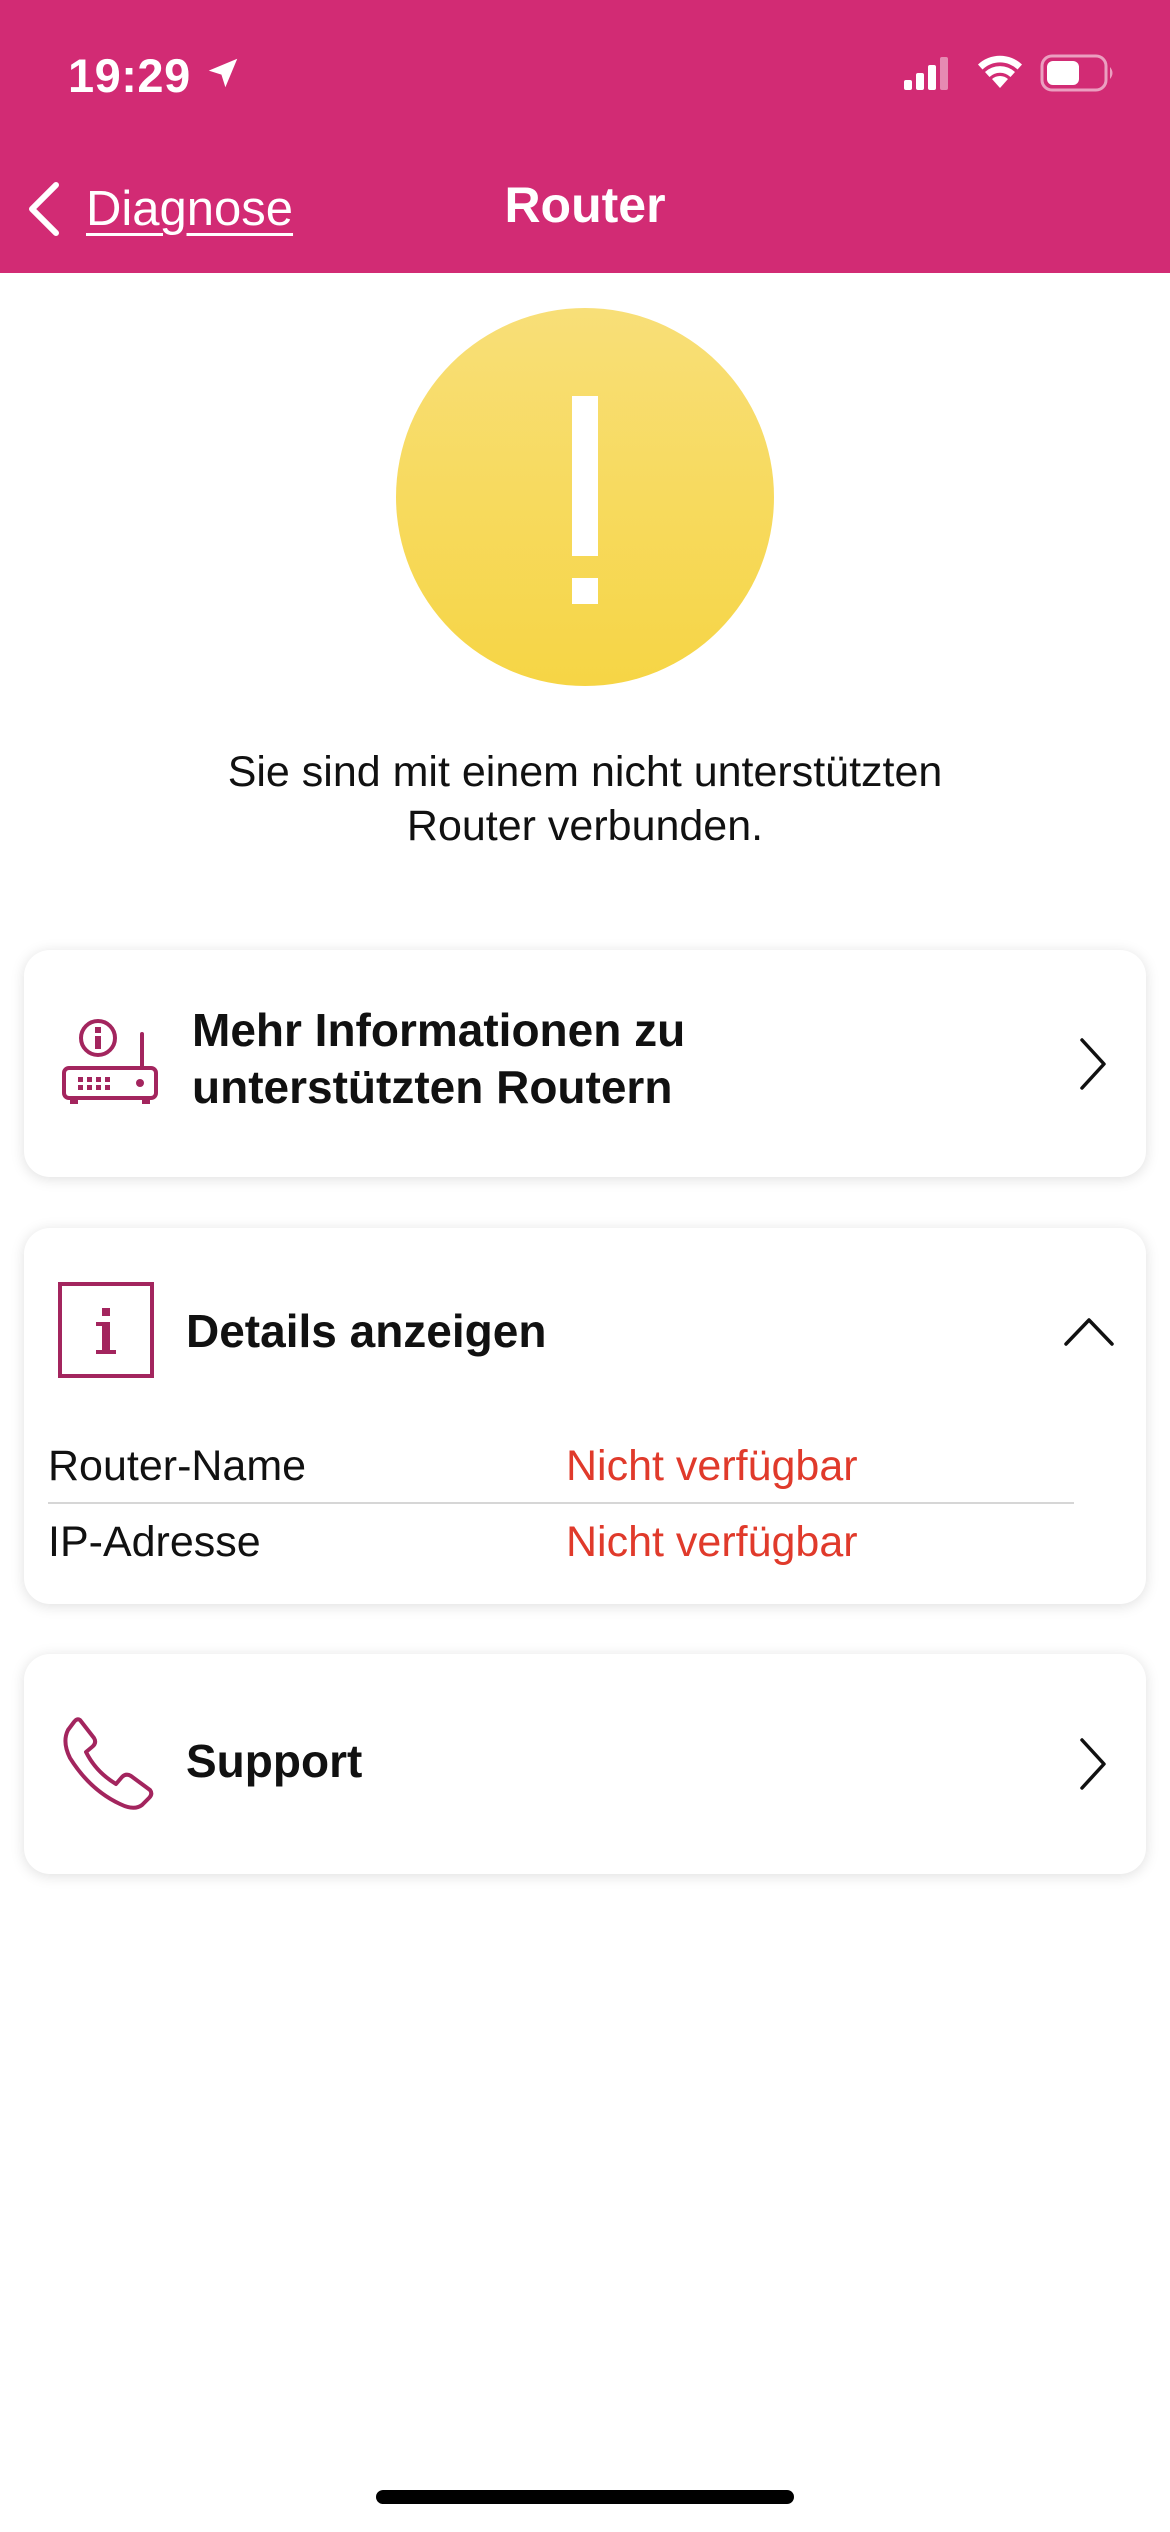 This screenshot has width=1170, height=2532. Describe the element at coordinates (439, 1030) in the screenshot. I see `info-card-title-line: Mehr Informationen zu` at that location.